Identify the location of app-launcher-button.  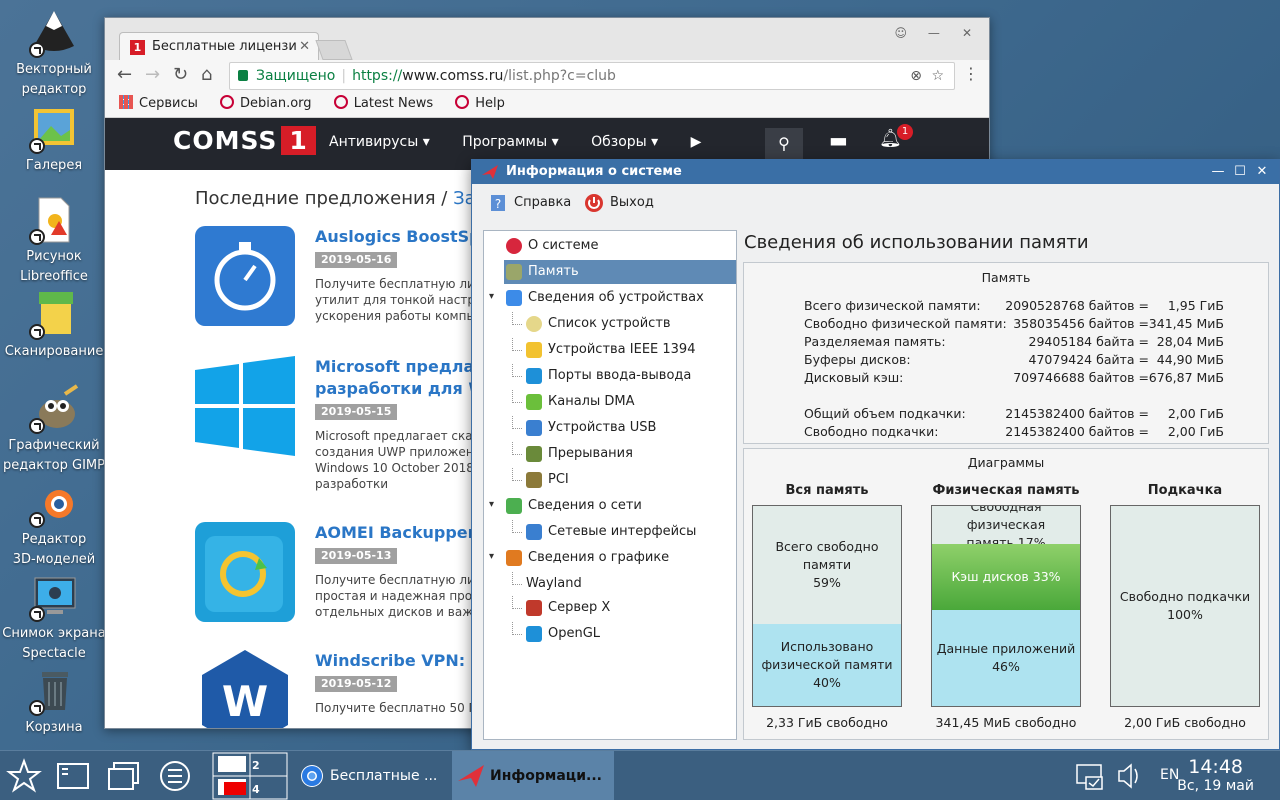
(73, 775).